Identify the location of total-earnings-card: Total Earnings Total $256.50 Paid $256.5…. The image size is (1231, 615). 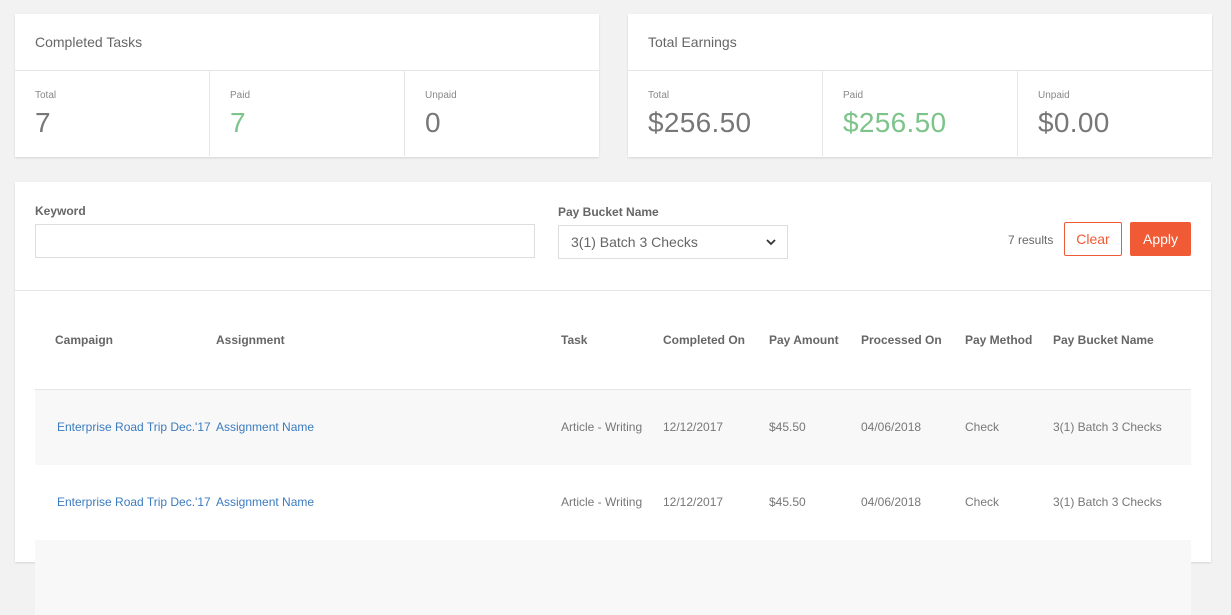
(920, 85).